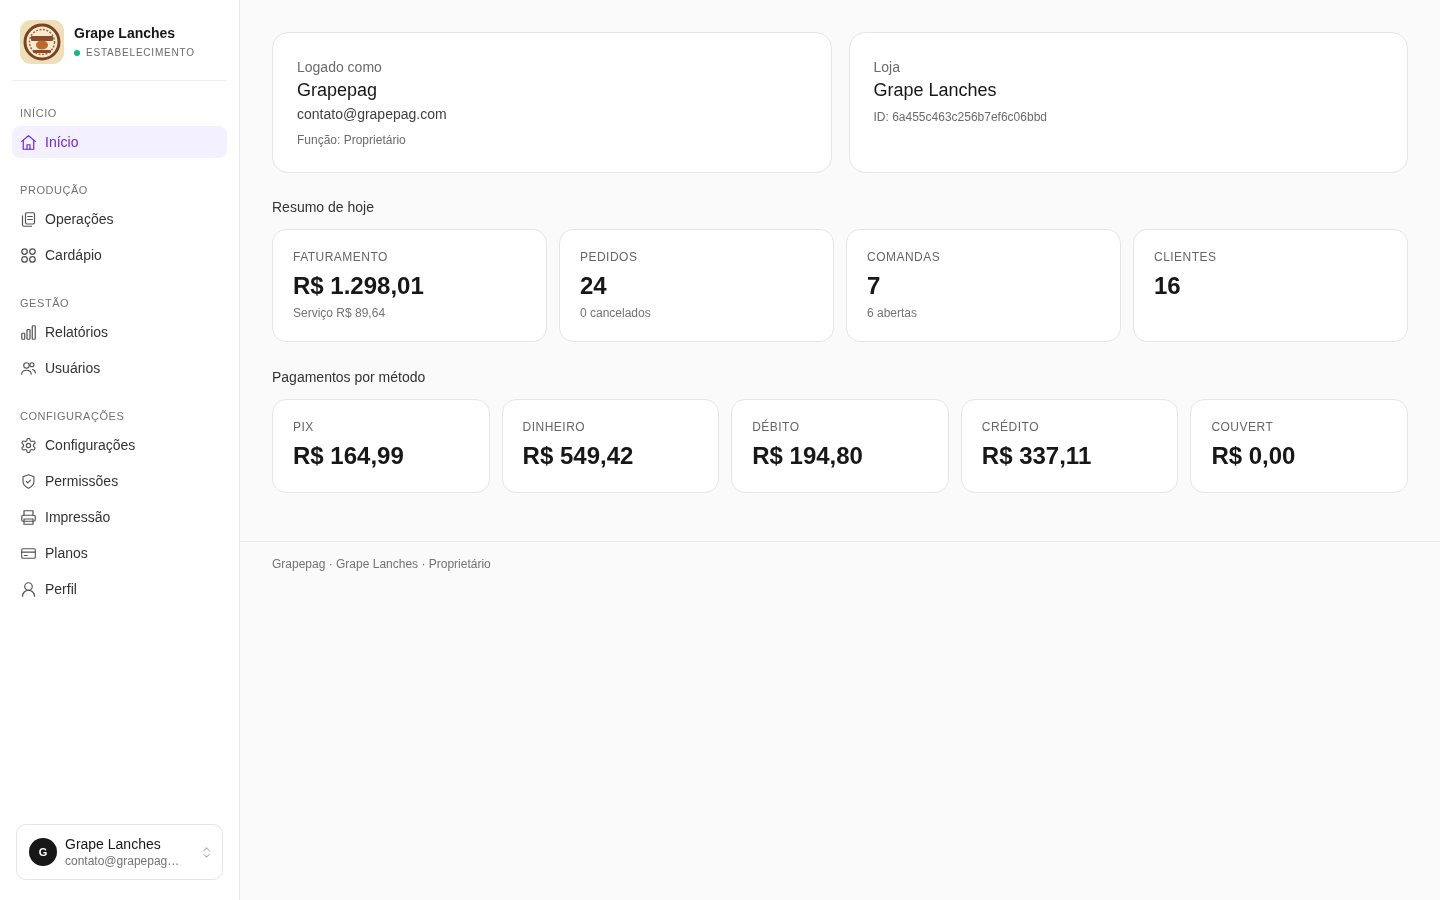  I want to click on stat-label: PIX, so click(304, 427).